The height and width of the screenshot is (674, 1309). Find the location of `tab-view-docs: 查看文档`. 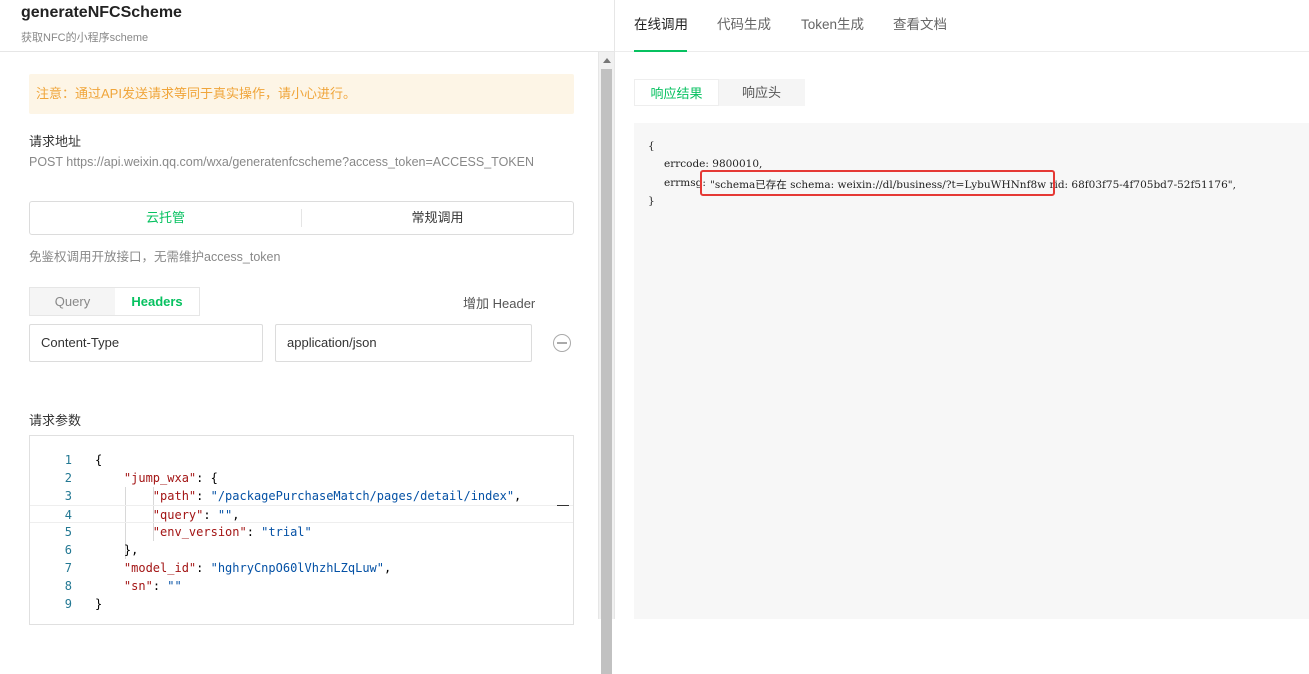

tab-view-docs: 查看文档 is located at coordinates (920, 23).